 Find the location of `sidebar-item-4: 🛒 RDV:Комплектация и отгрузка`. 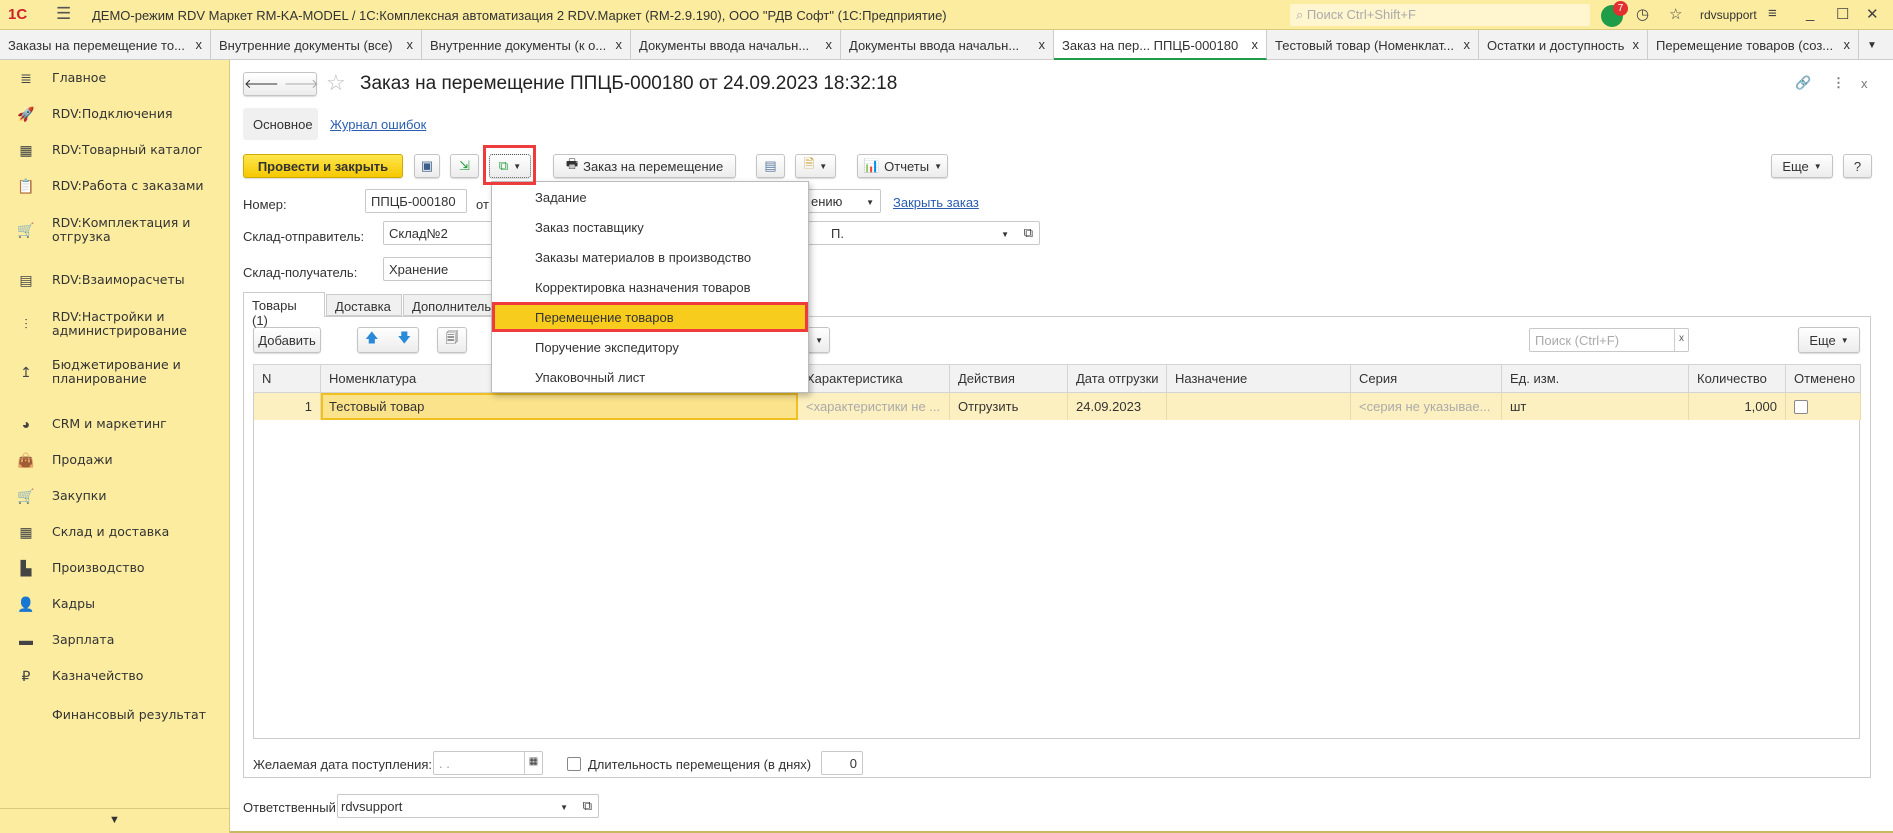

sidebar-item-4: 🛒 RDV:Комплектация и отгрузка is located at coordinates (114, 230).